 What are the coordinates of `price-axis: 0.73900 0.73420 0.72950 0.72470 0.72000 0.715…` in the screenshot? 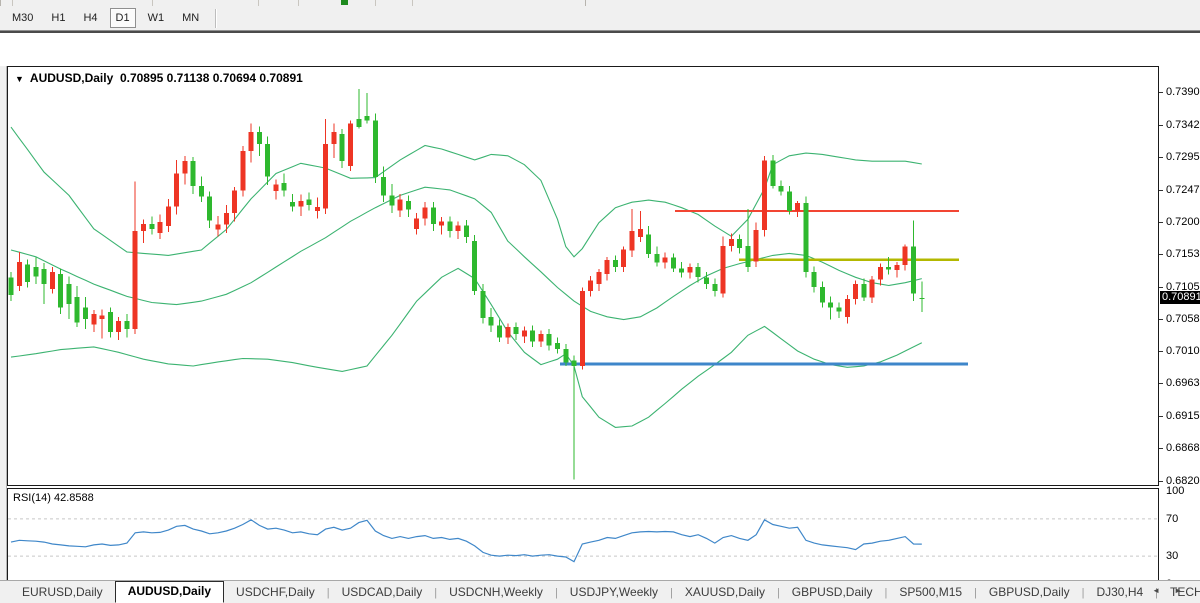 It's located at (1179, 334).